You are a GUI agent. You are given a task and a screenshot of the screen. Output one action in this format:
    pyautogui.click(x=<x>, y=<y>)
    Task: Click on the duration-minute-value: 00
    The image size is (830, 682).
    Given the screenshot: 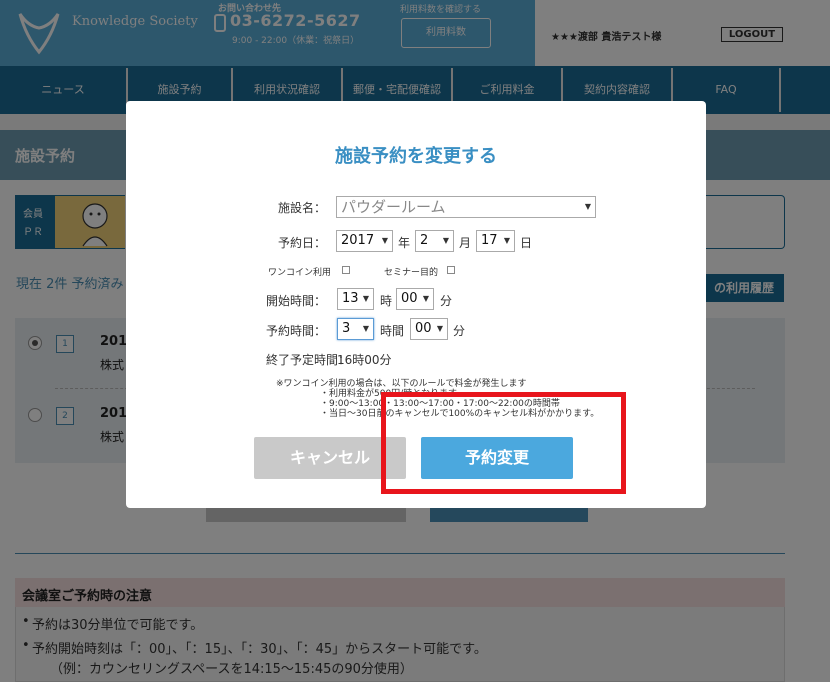 What is the action you would take?
    pyautogui.click(x=423, y=328)
    